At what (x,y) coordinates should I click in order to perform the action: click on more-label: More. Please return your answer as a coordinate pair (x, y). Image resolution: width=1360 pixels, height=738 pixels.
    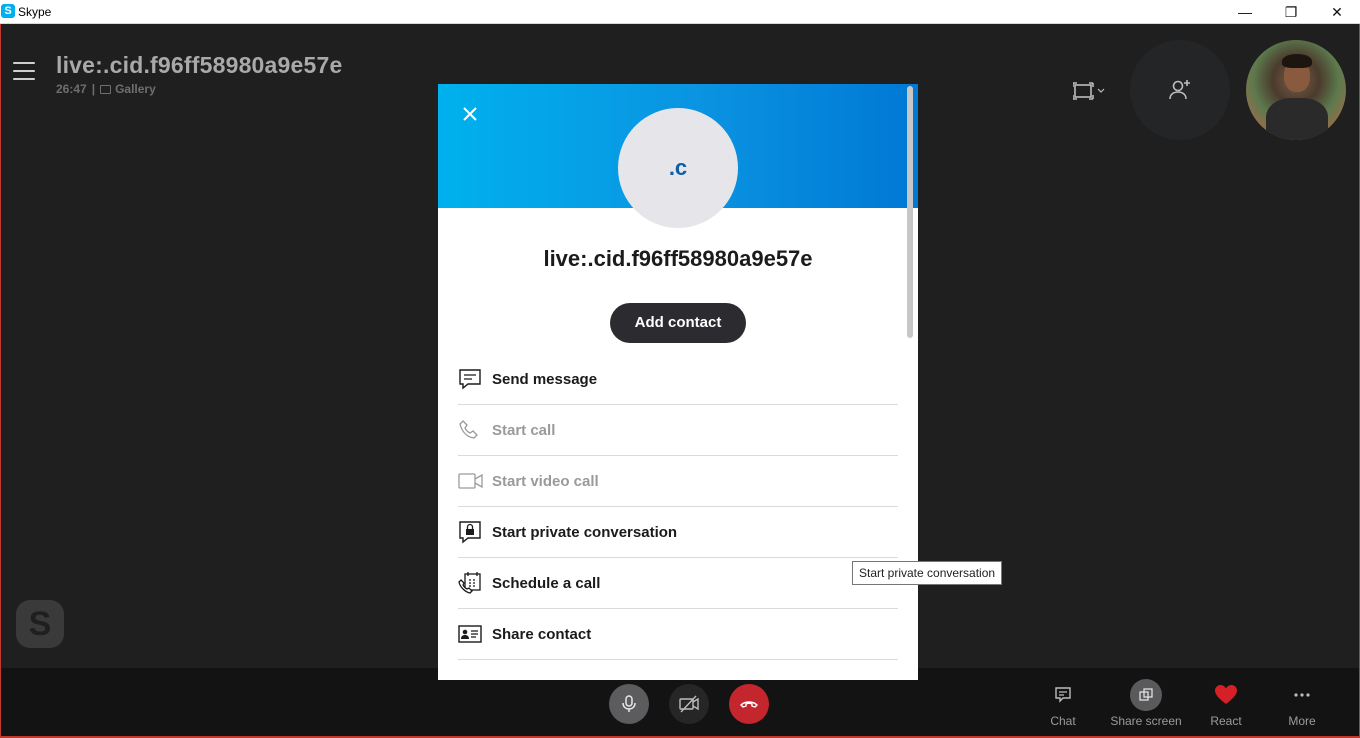
    Looking at the image, I should click on (1302, 721).